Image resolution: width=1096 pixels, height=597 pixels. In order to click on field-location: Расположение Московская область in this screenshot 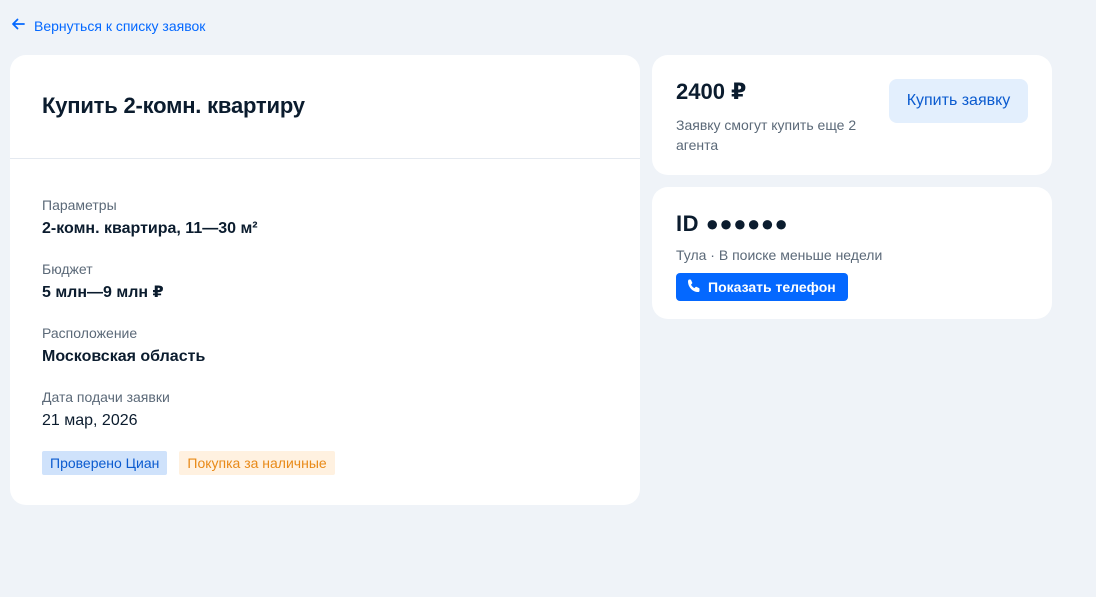, I will do `click(325, 346)`.